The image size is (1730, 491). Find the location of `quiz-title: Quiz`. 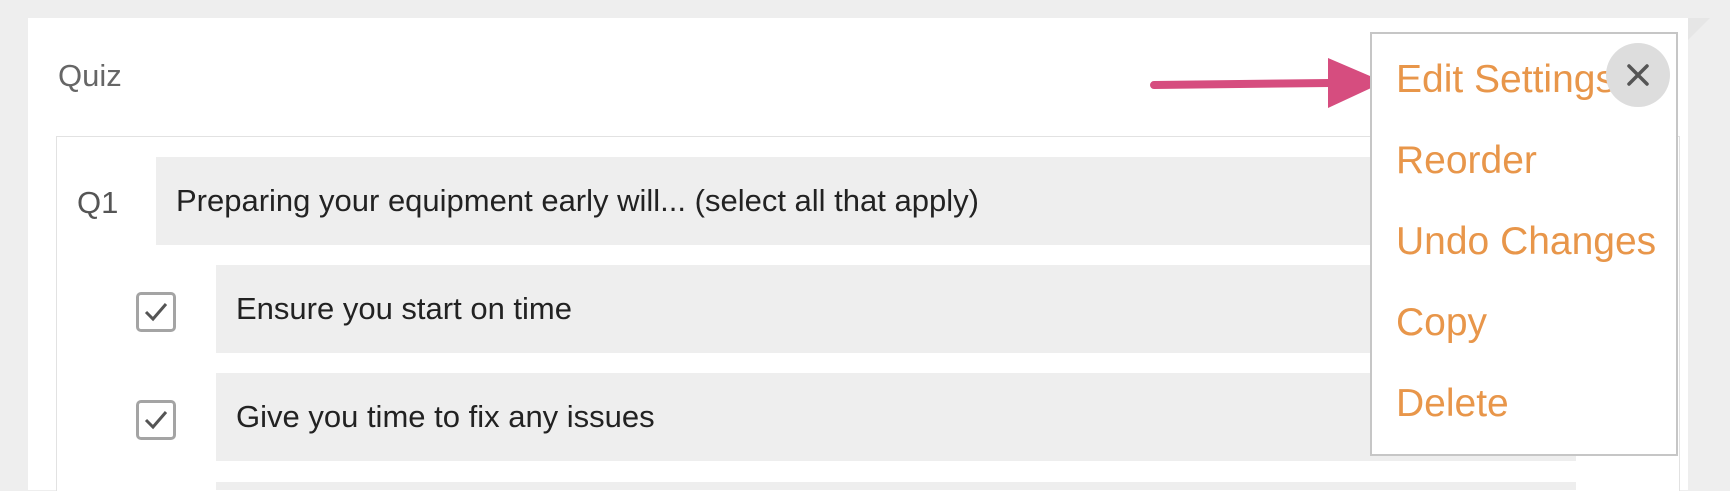

quiz-title: Quiz is located at coordinates (90, 75).